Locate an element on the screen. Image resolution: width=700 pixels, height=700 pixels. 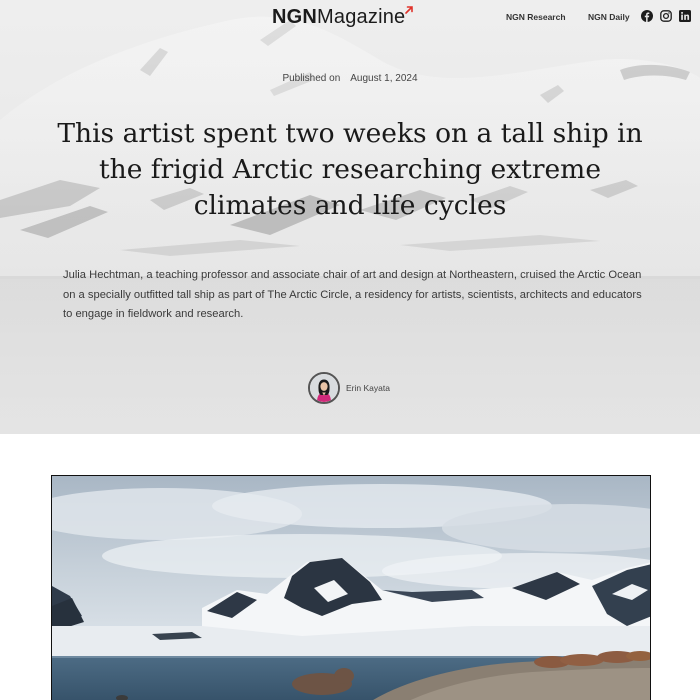
arrow-up-right-icon is located at coordinates (409, 10).